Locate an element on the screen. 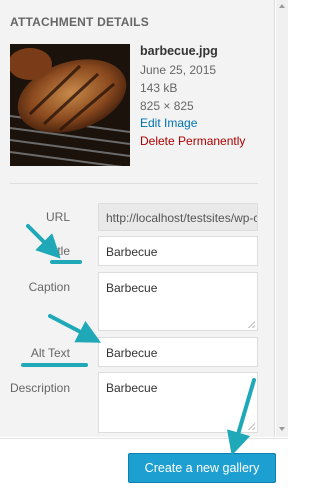 The width and height of the screenshot is (320, 493). delete-permanently-link: Delete Permanently is located at coordinates (192, 141).